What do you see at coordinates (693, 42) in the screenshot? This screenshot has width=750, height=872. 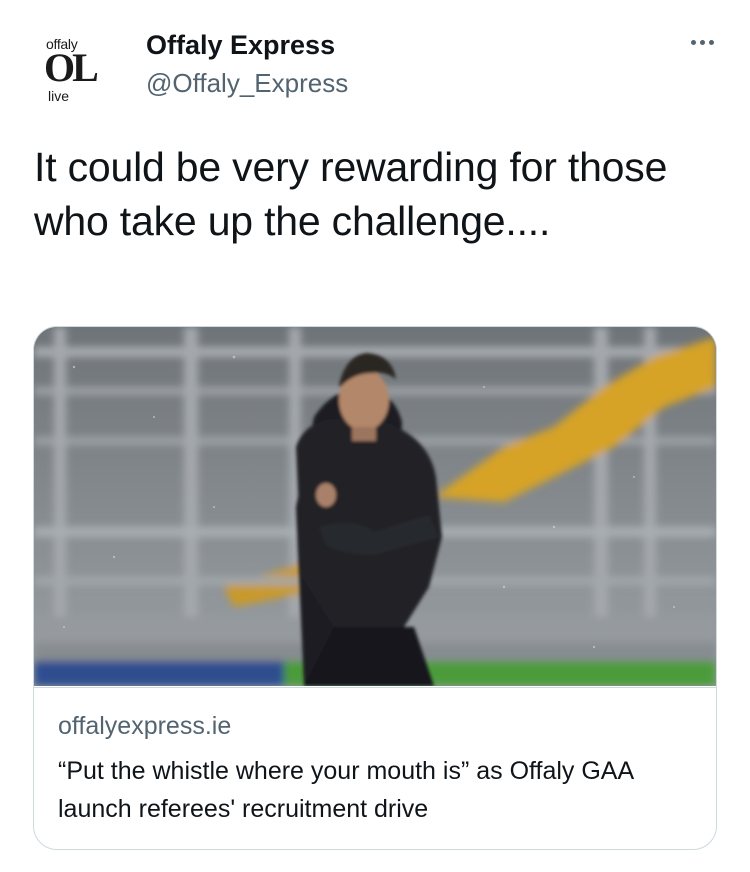 I see `more-horizontal-icon` at bounding box center [693, 42].